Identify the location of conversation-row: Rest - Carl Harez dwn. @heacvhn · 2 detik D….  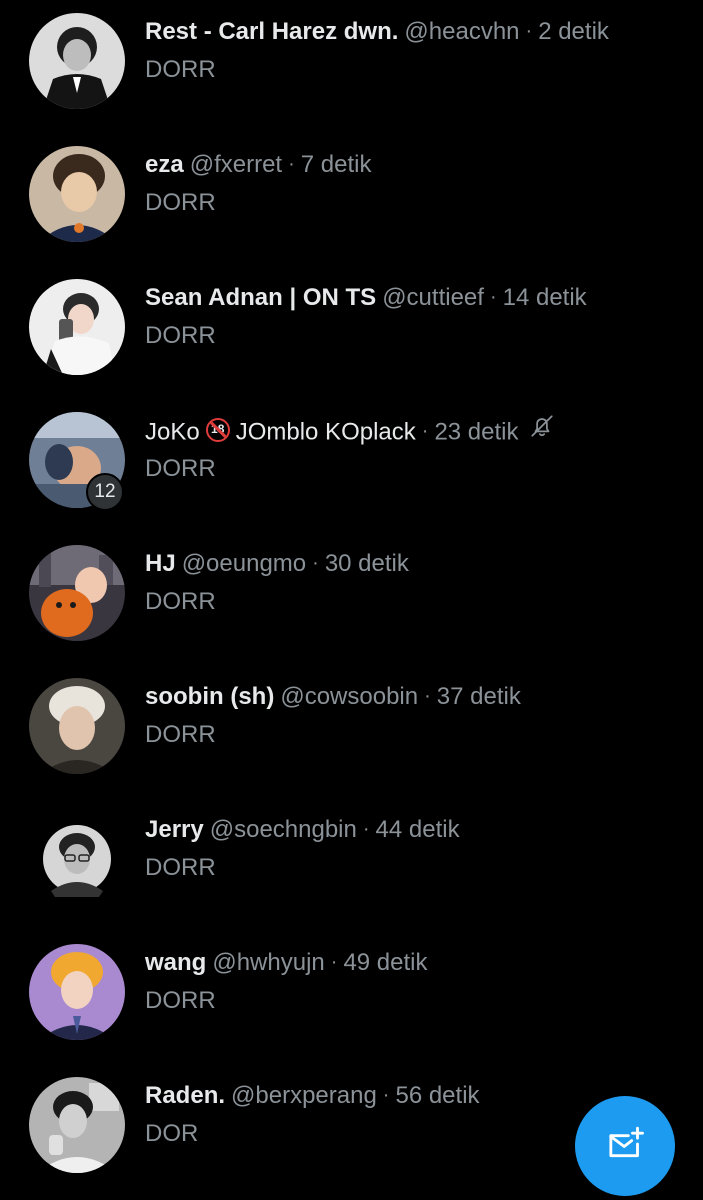
(351, 66).